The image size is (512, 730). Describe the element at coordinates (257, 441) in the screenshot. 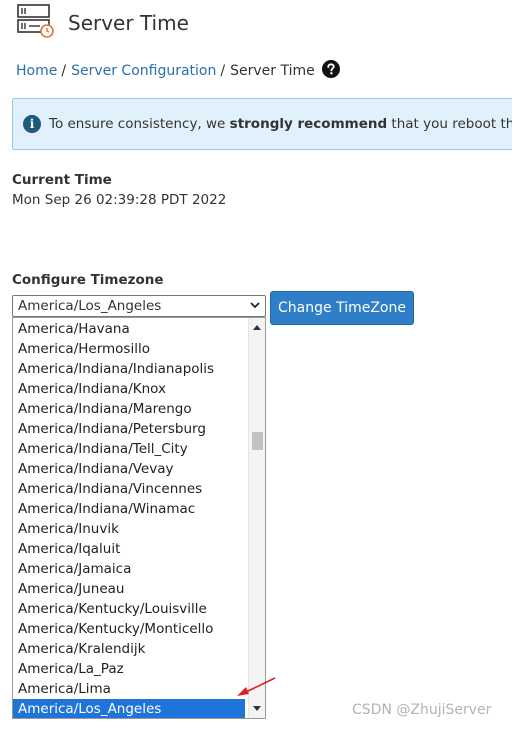

I see `scrollbar-thumb` at that location.